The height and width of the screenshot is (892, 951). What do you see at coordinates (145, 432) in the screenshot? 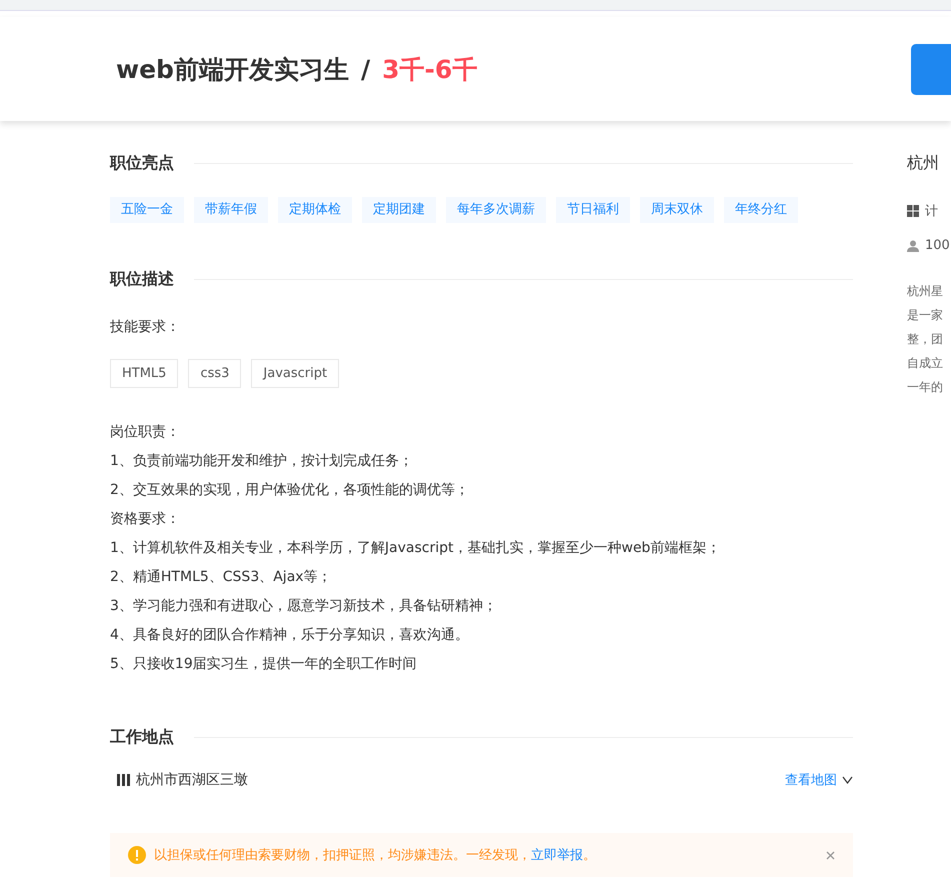
I see `description-line: 岗位职责：` at bounding box center [145, 432].